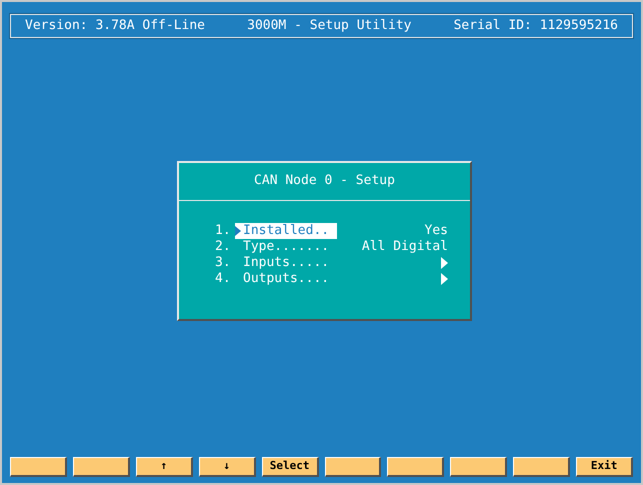  Describe the element at coordinates (405, 246) in the screenshot. I see `item-value: All Digital` at that location.